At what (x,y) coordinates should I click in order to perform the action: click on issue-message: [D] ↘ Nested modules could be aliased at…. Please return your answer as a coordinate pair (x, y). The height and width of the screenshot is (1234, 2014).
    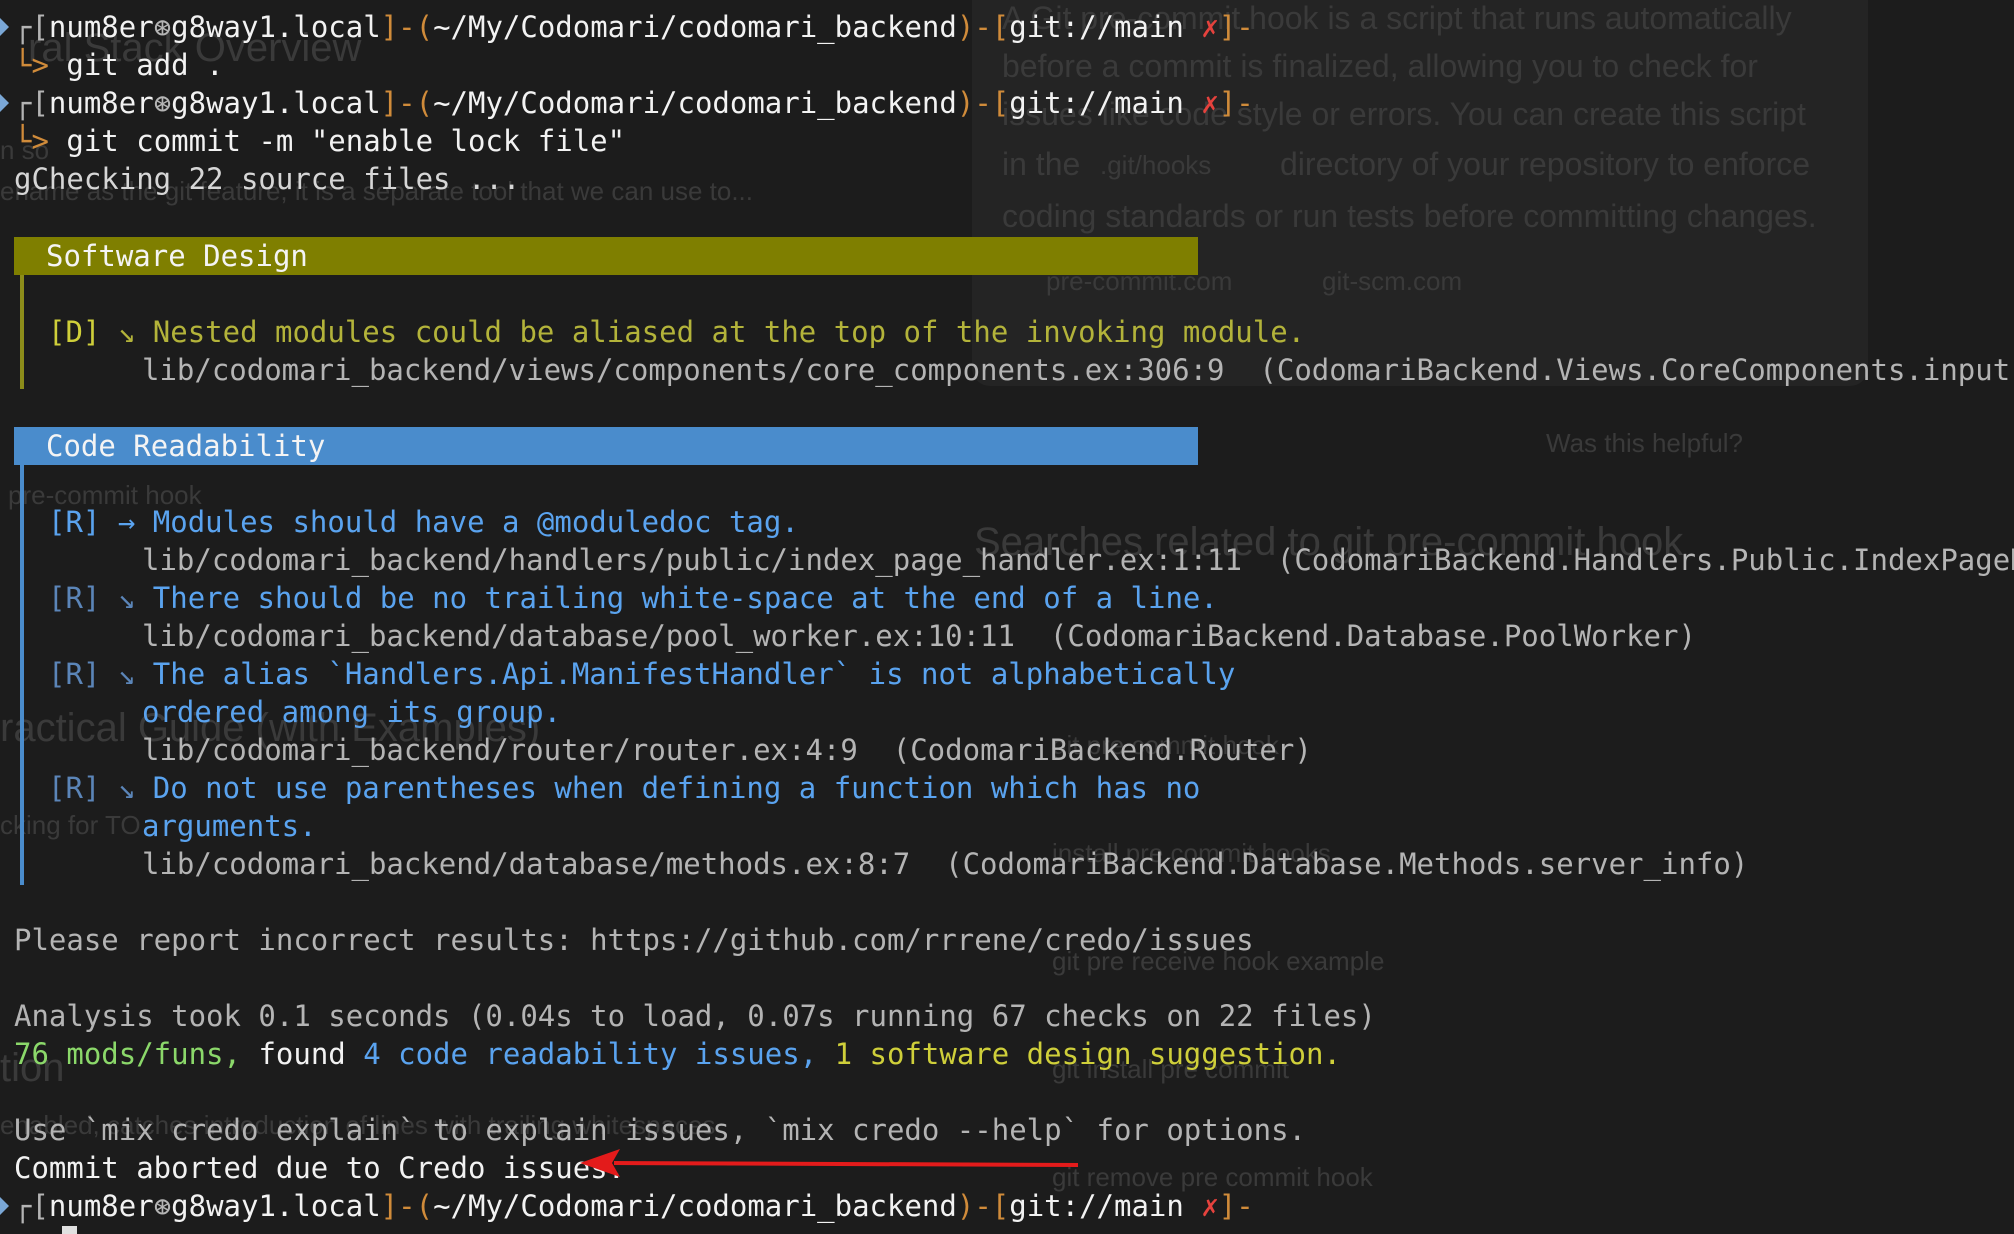
    Looking at the image, I should click on (677, 332).